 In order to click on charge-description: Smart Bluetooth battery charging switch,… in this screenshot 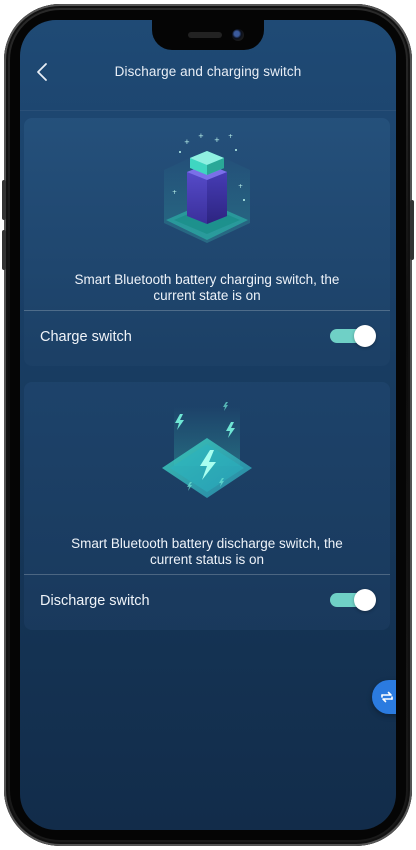, I will do `click(207, 288)`.